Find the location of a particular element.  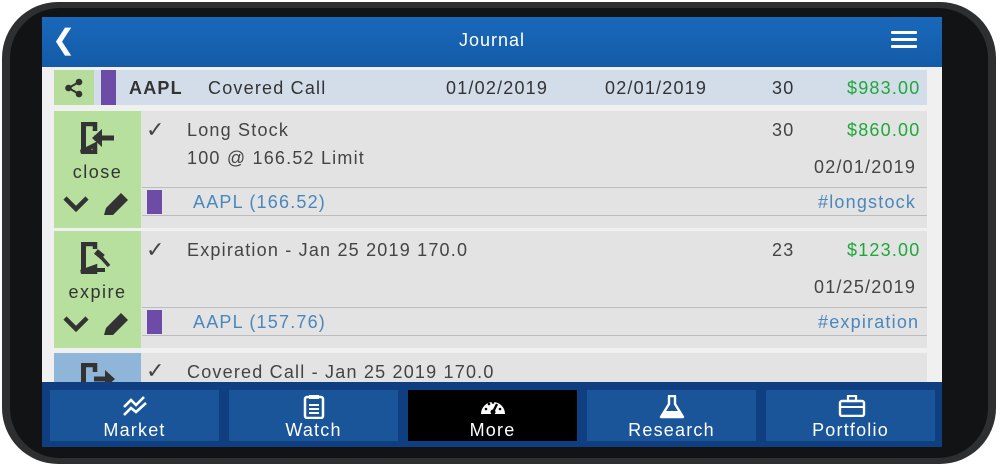

summary-symbol: AAPL is located at coordinates (156, 88).